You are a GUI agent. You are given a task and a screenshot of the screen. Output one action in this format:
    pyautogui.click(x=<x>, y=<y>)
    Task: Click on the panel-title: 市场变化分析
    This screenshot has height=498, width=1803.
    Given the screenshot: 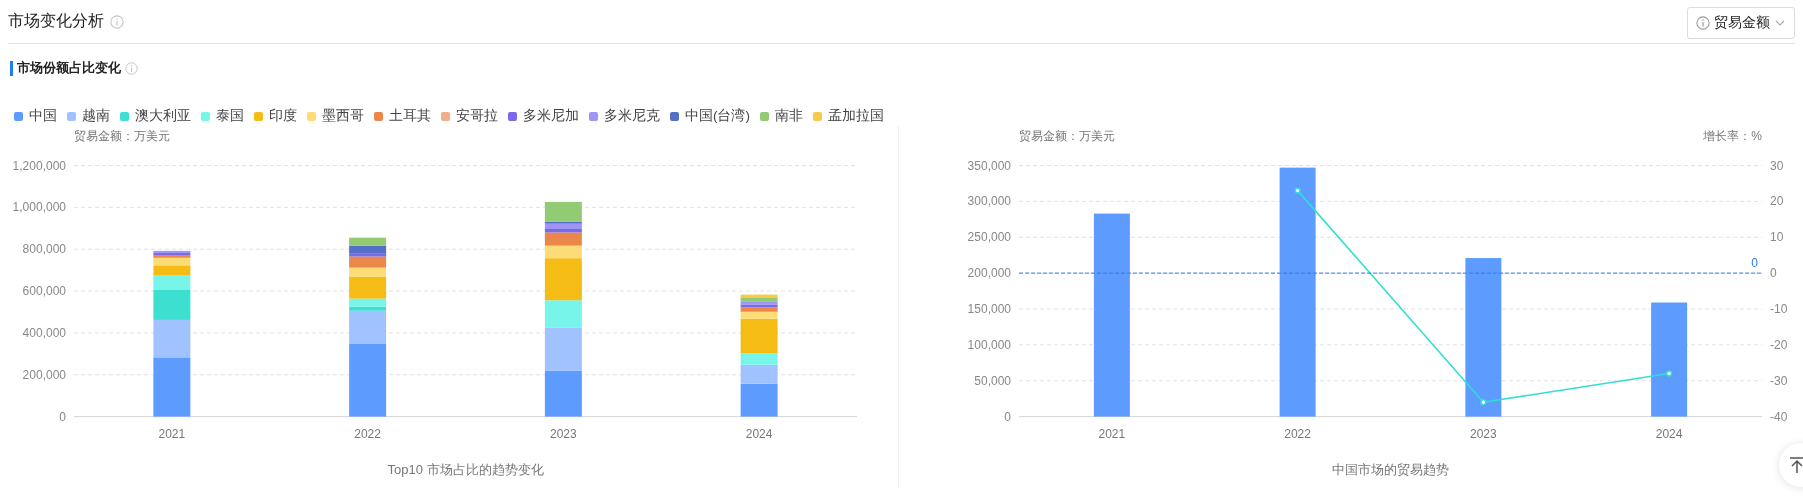 What is the action you would take?
    pyautogui.click(x=56, y=21)
    